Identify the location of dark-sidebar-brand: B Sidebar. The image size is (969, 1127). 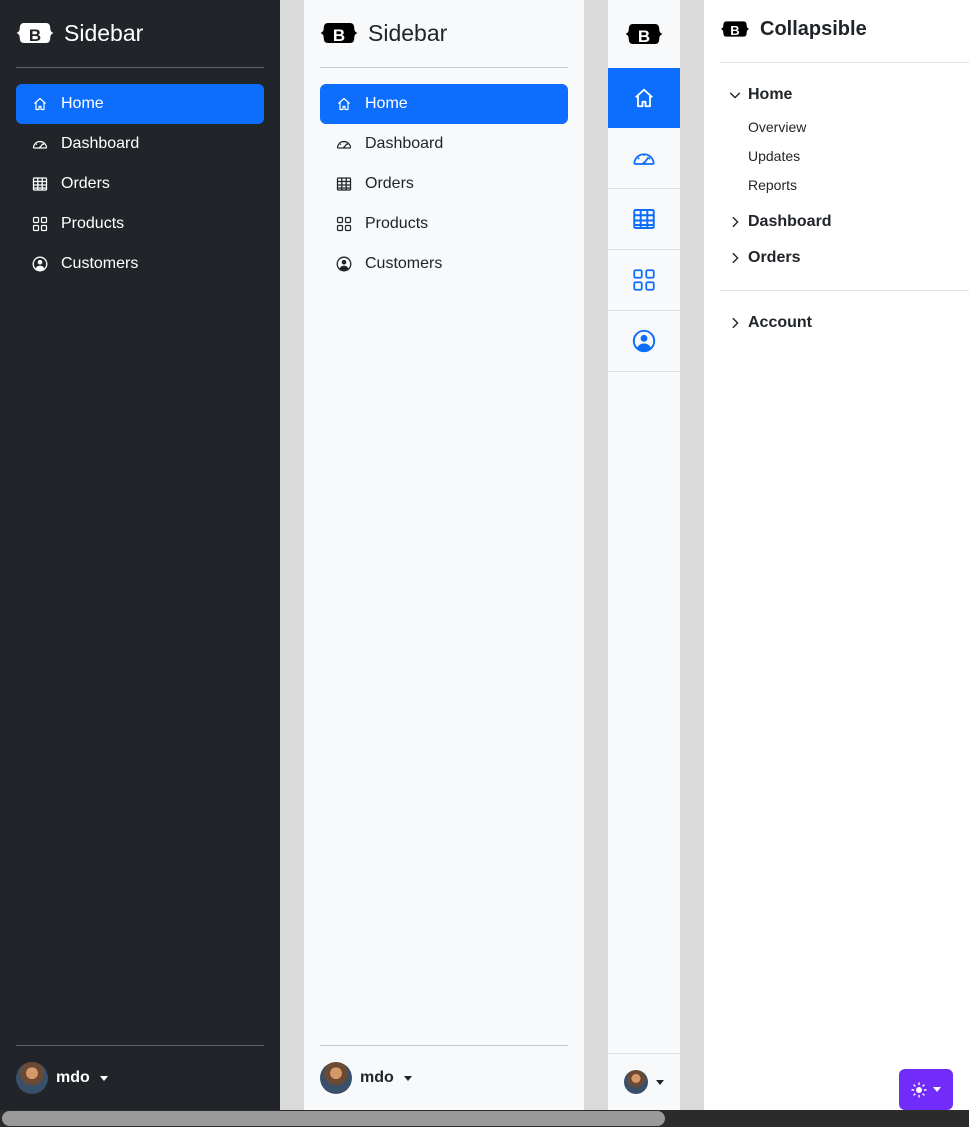
(79, 33).